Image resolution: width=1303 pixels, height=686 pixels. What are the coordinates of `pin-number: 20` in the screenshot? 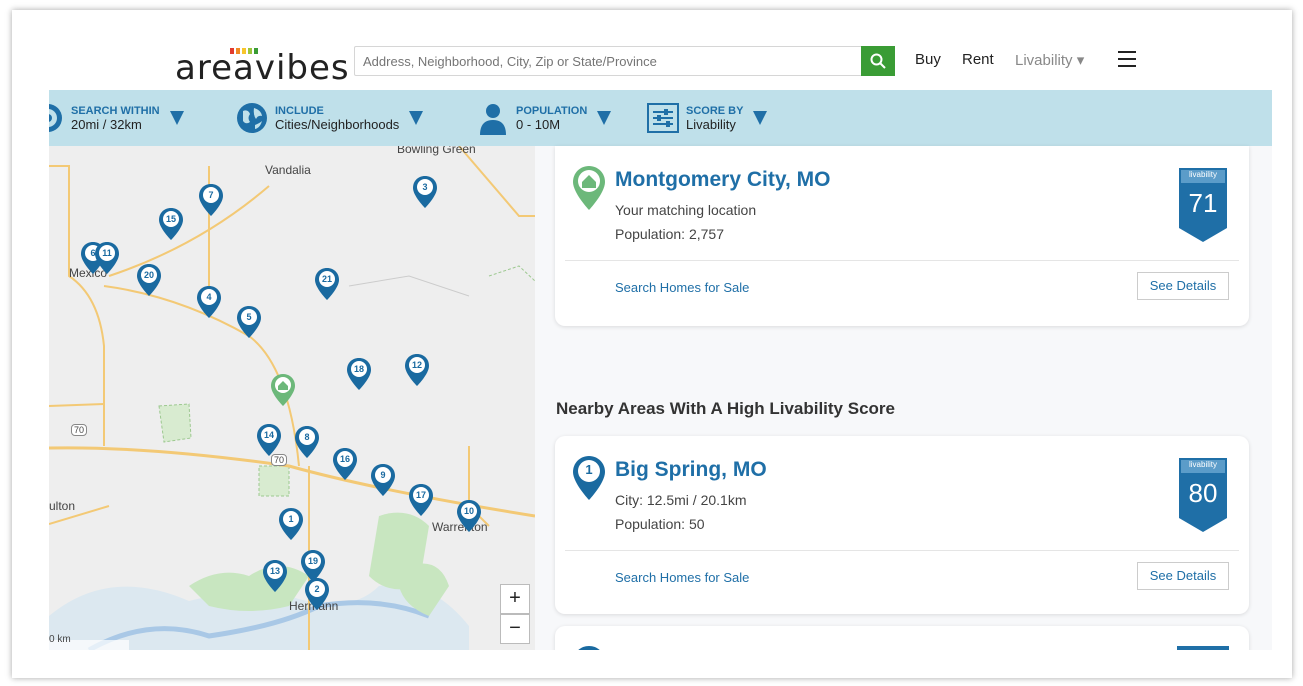 It's located at (149, 275).